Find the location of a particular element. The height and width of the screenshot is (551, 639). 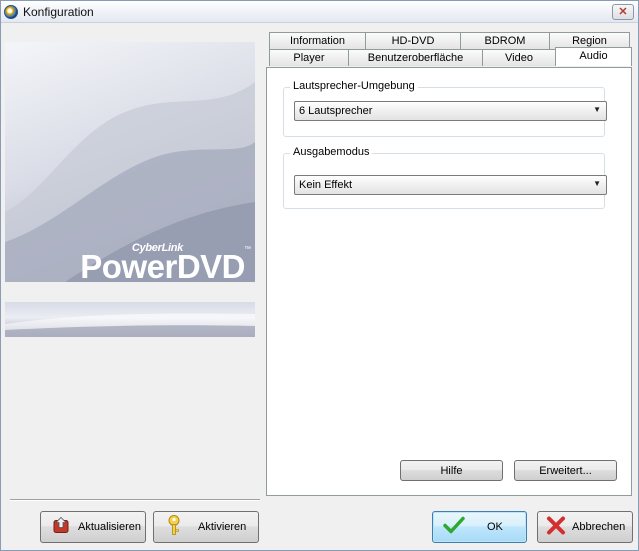

x-icon is located at coordinates (556, 527).